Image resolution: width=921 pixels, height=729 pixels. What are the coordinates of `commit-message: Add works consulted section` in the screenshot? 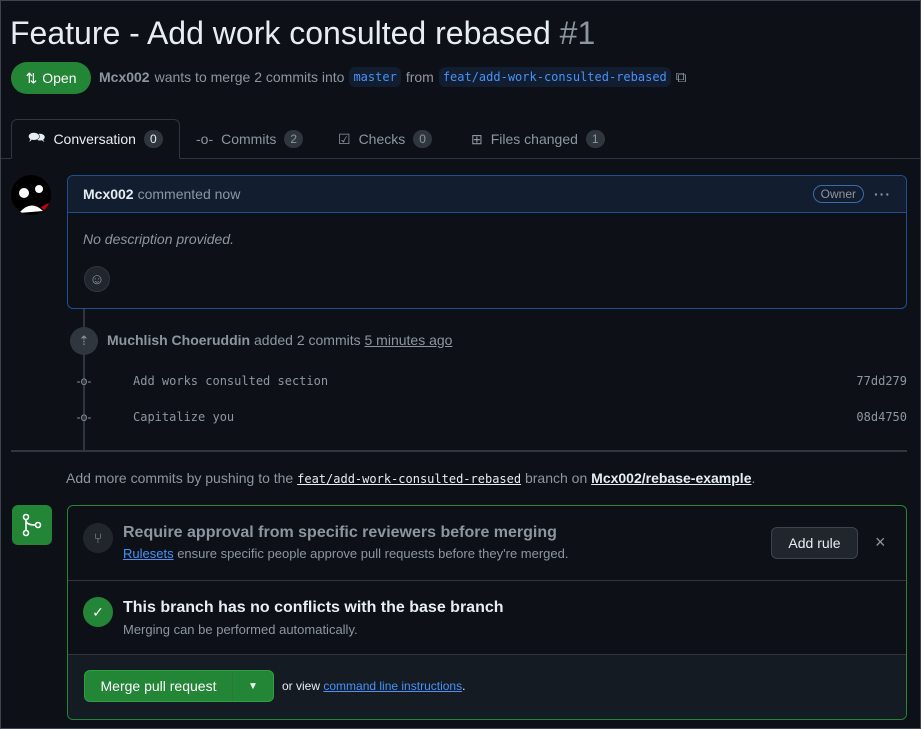 It's located at (230, 381).